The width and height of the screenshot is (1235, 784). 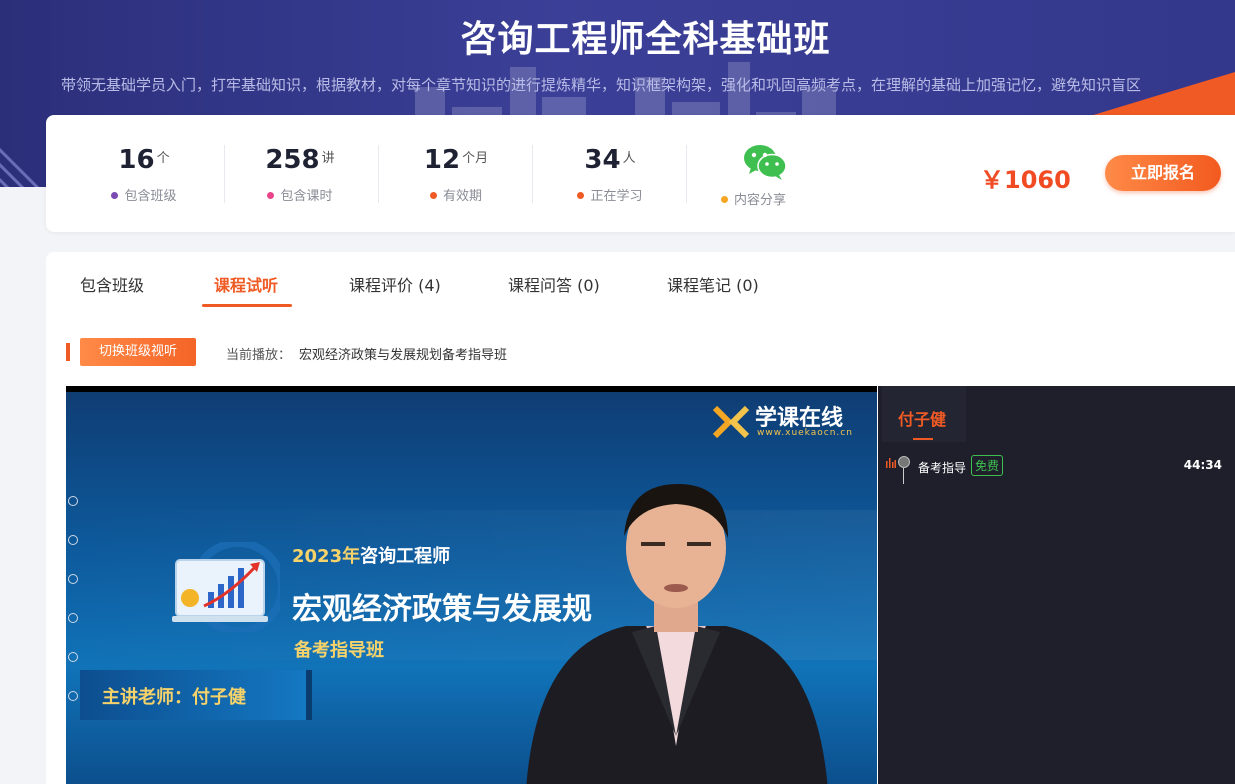 I want to click on video-year: 2023年, so click(x=326, y=556).